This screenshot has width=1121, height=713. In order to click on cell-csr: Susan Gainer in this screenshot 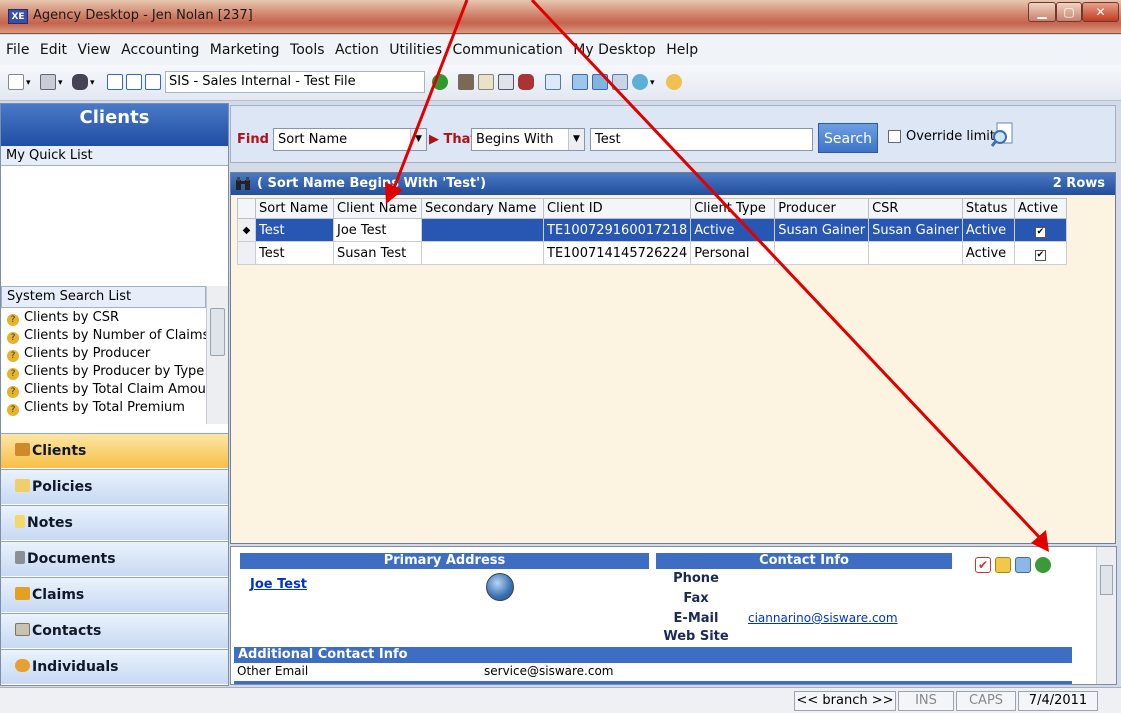, I will do `click(915, 230)`.